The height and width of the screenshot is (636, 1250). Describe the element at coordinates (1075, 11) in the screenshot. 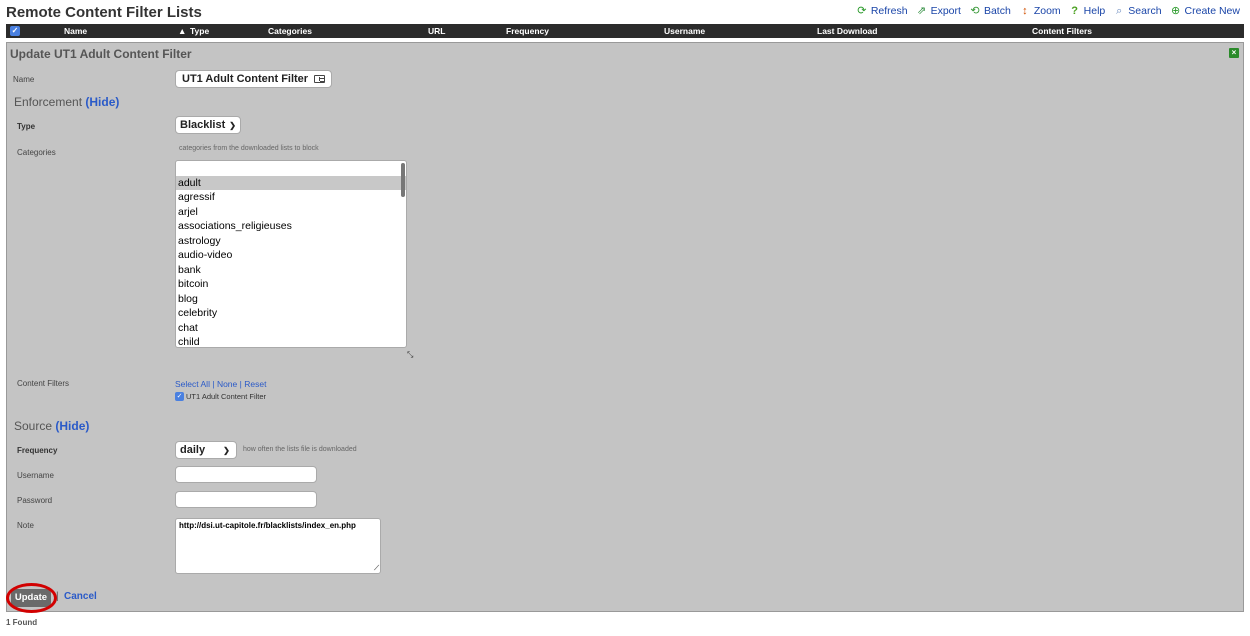

I see `help-icon: ?` at that location.